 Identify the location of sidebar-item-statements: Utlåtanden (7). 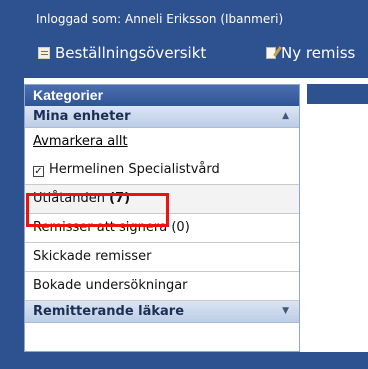
(162, 199).